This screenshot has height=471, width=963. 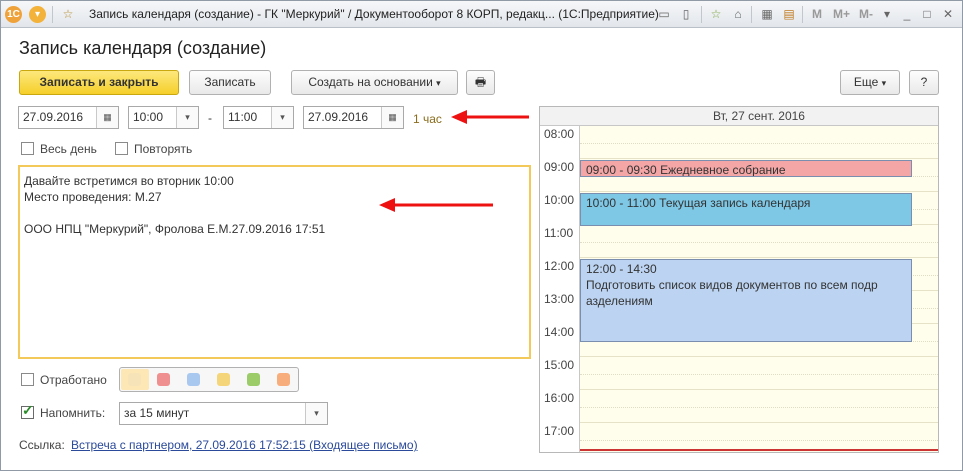 What do you see at coordinates (817, 14) in the screenshot?
I see `memory-m-button: M` at bounding box center [817, 14].